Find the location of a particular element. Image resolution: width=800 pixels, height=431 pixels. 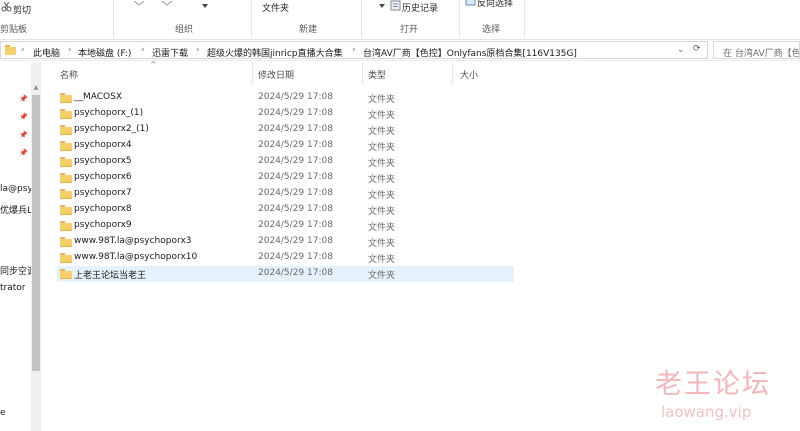

column-header-date: 修改日期 is located at coordinates (276, 74).